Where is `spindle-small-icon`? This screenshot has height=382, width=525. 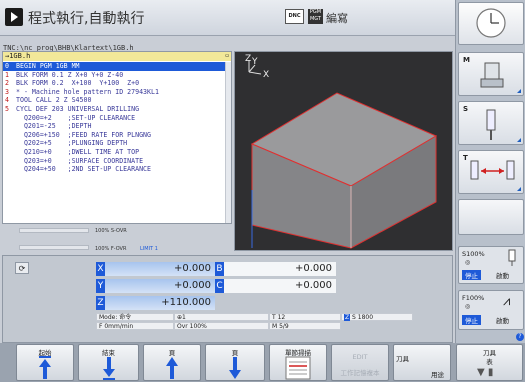
spindle-small-icon is located at coordinates (512, 257).